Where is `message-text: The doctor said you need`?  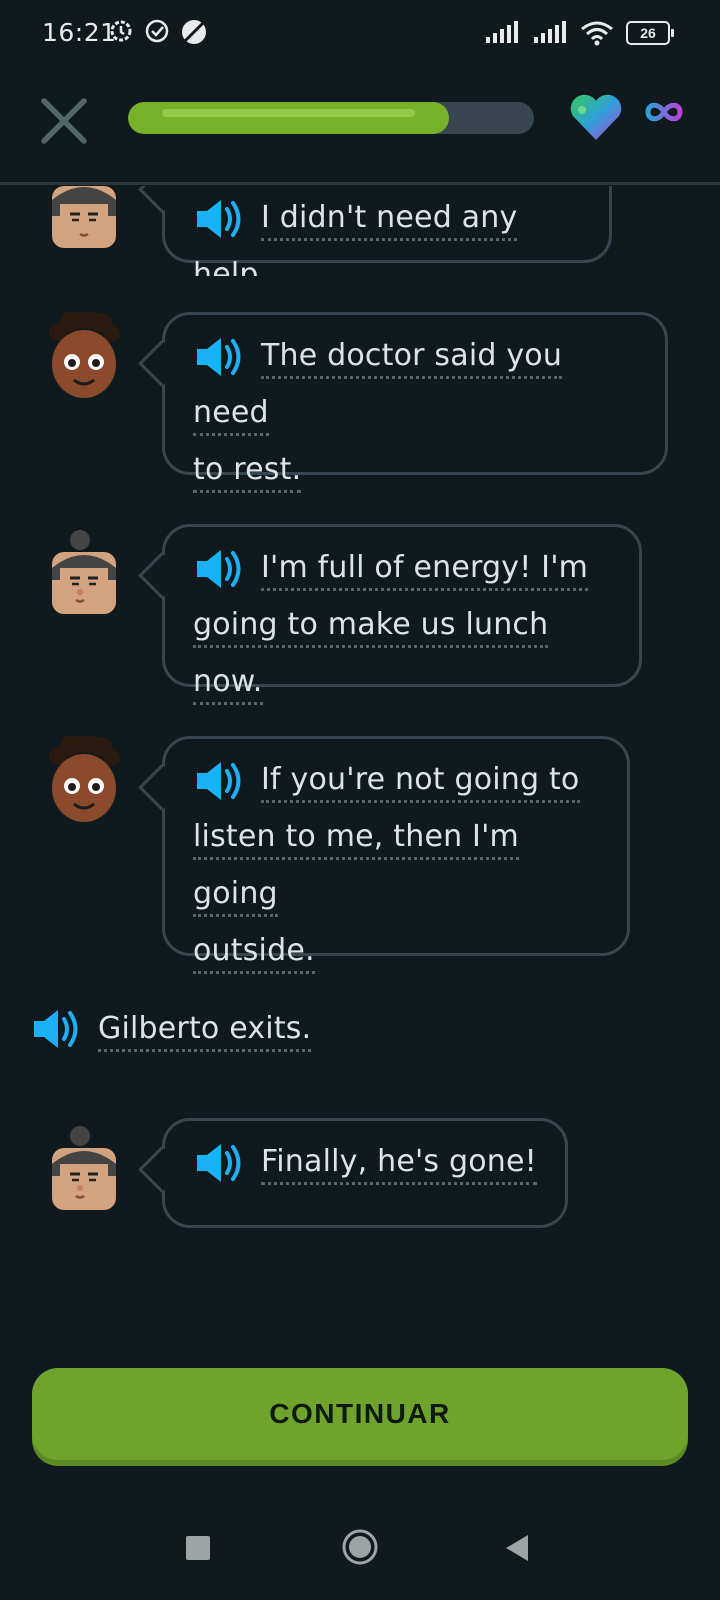
message-text: The doctor said you need is located at coordinates (378, 387).